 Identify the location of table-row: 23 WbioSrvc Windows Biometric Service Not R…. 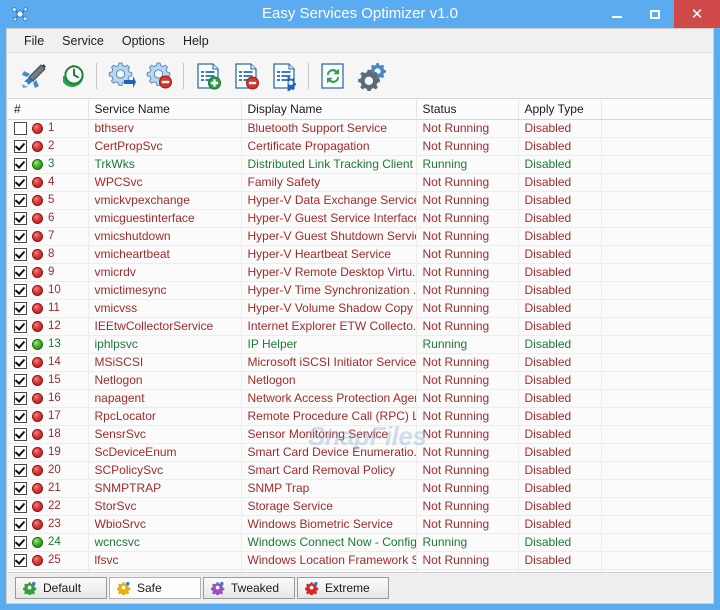
(360, 524).